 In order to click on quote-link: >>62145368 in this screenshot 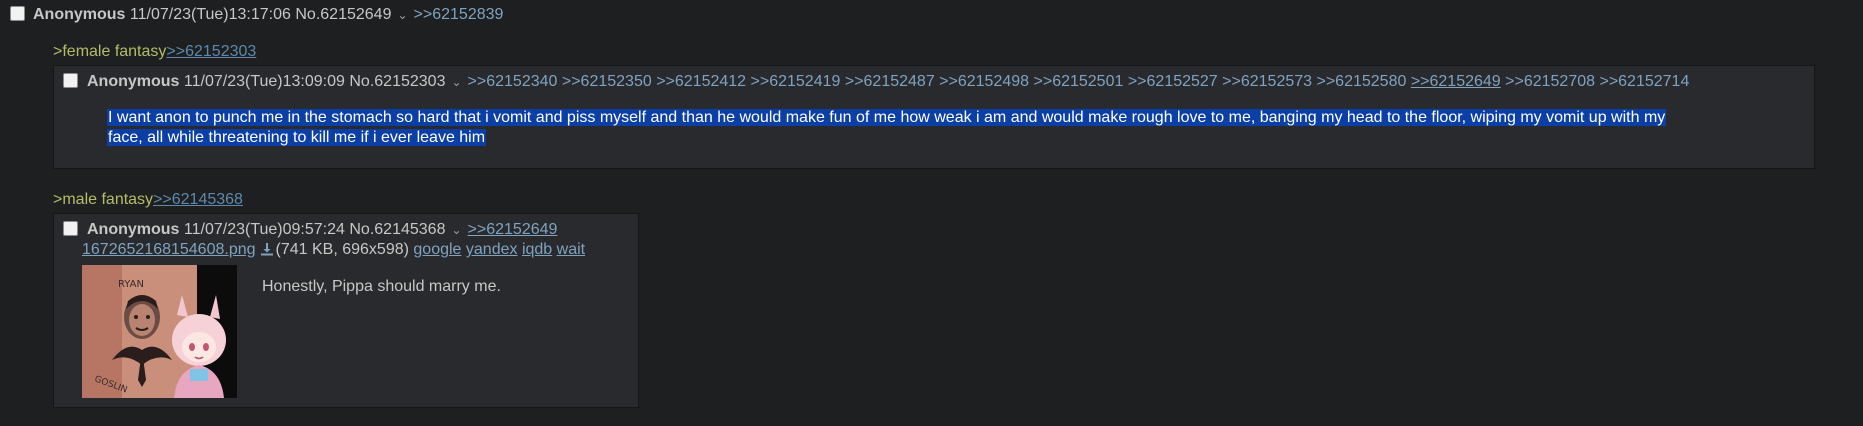, I will do `click(198, 199)`.